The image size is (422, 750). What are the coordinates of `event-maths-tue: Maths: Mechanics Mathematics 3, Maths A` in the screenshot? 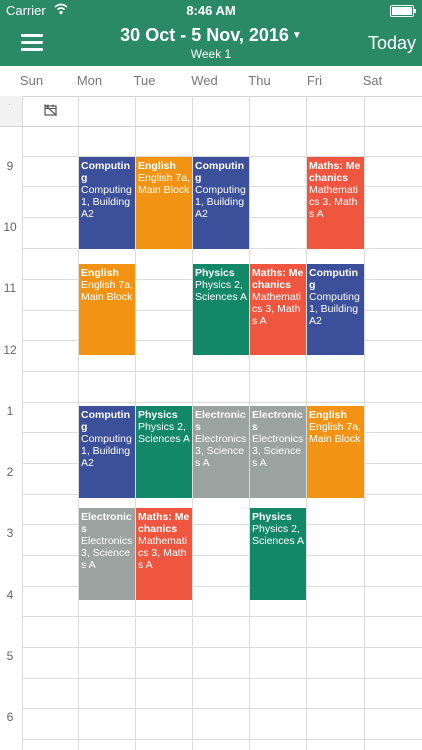 It's located at (164, 554).